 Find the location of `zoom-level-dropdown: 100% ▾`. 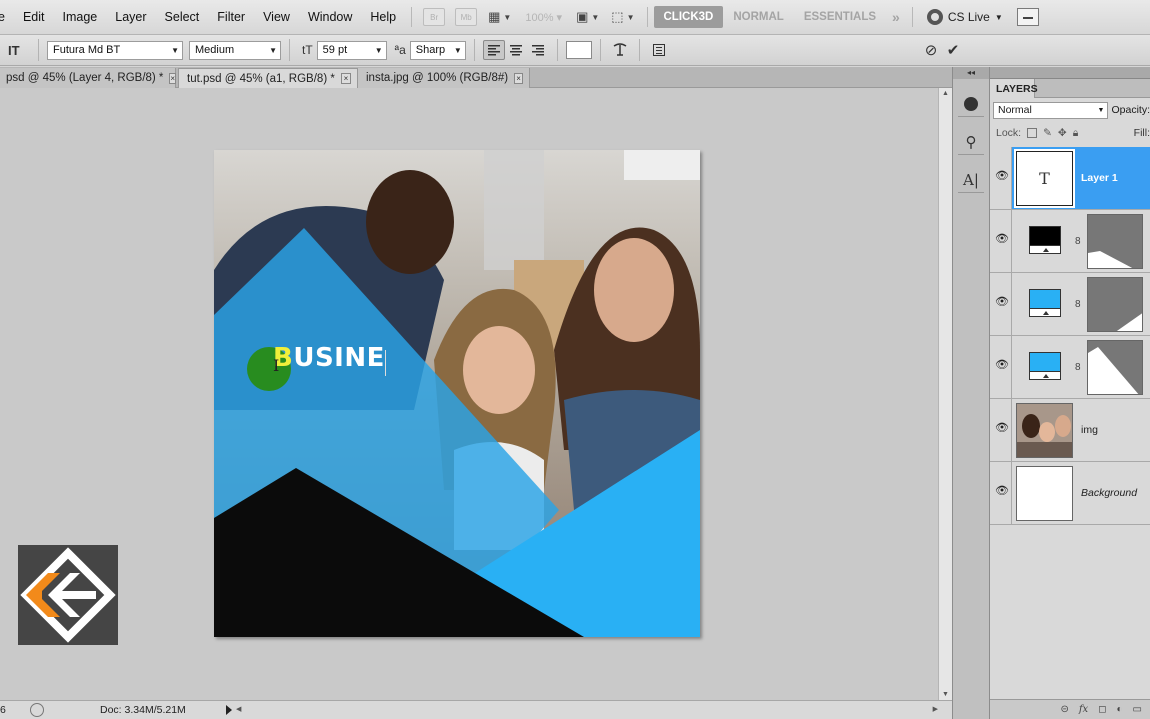

zoom-level-dropdown: 100% ▾ is located at coordinates (543, 17).